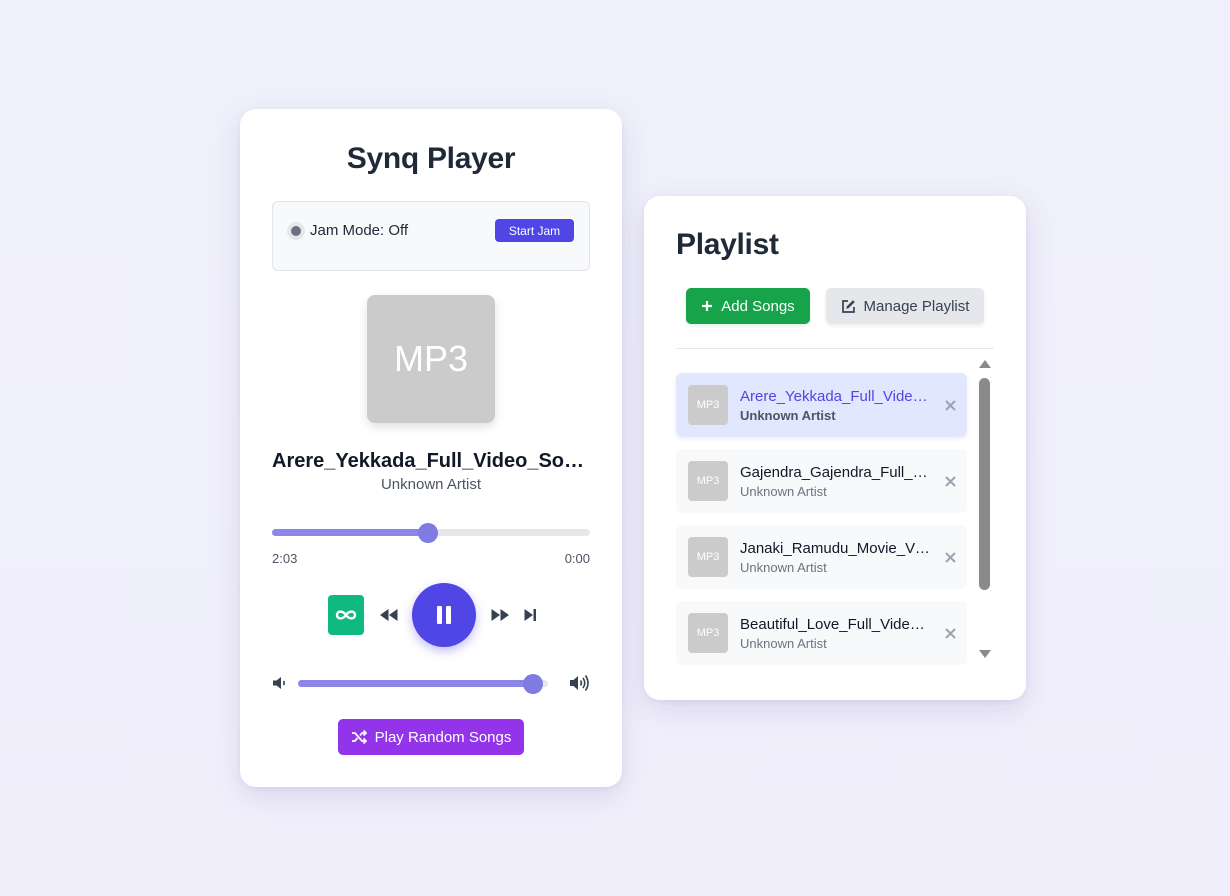  I want to click on track-name: Beautiful_Love_Full_Video_Song, so click(836, 624).